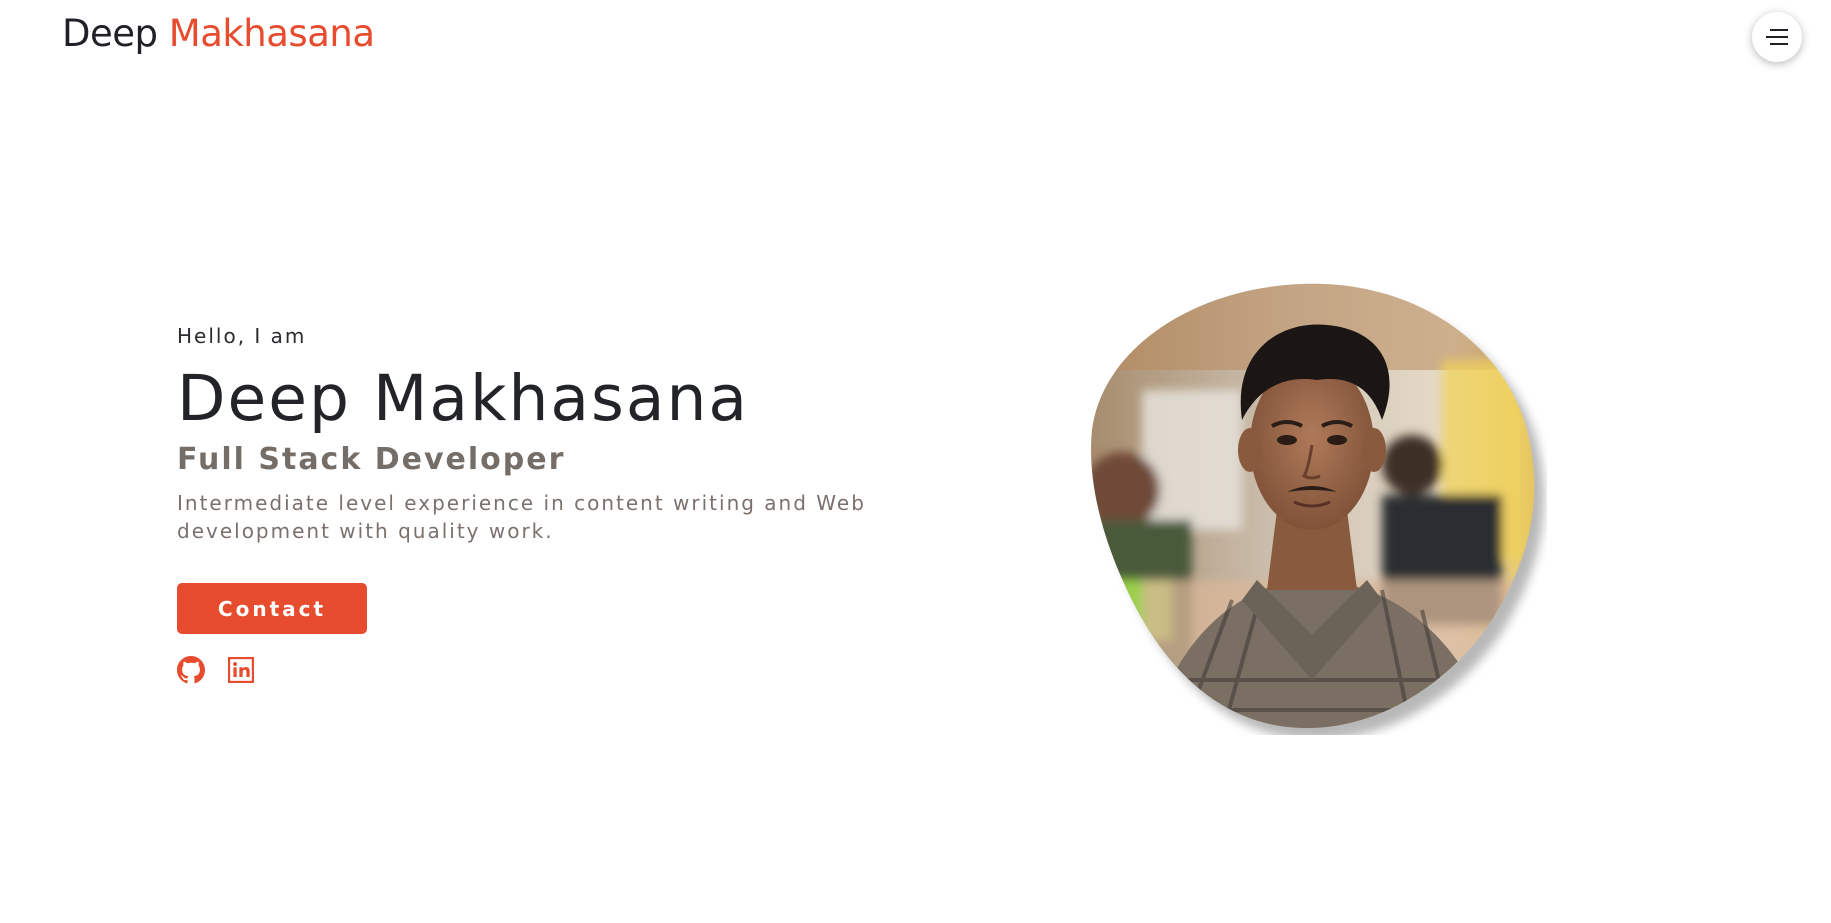 The width and height of the screenshot is (1831, 923). I want to click on logo-first-name: Deep, so click(110, 33).